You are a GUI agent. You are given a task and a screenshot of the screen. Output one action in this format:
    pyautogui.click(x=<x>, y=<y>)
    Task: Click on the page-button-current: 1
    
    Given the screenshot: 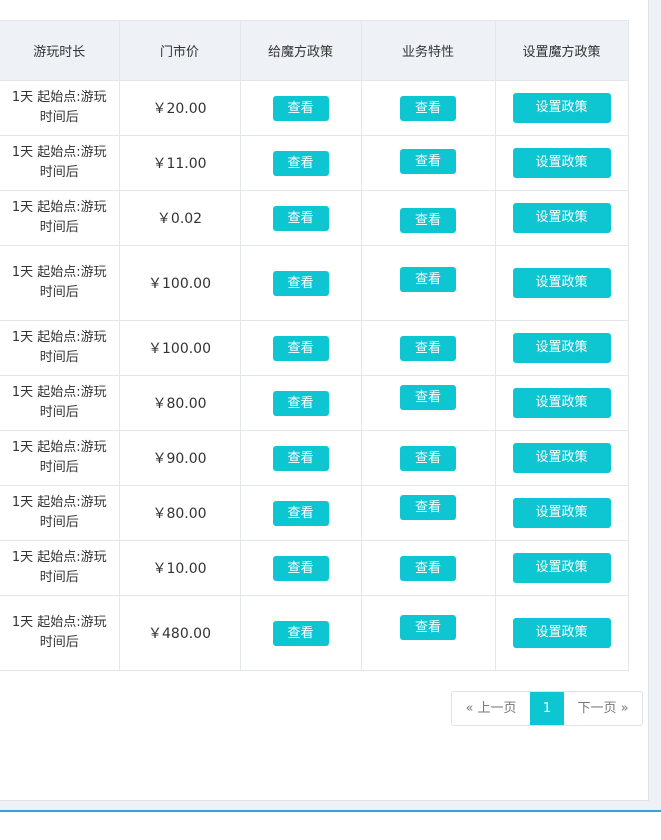 What is the action you would take?
    pyautogui.click(x=547, y=708)
    